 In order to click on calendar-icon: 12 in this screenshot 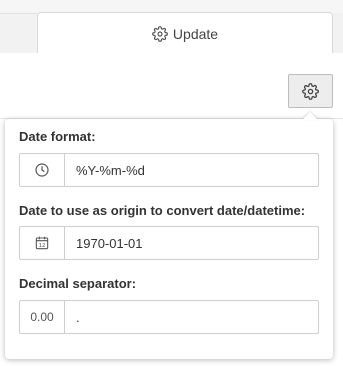, I will do `click(42, 243)`.